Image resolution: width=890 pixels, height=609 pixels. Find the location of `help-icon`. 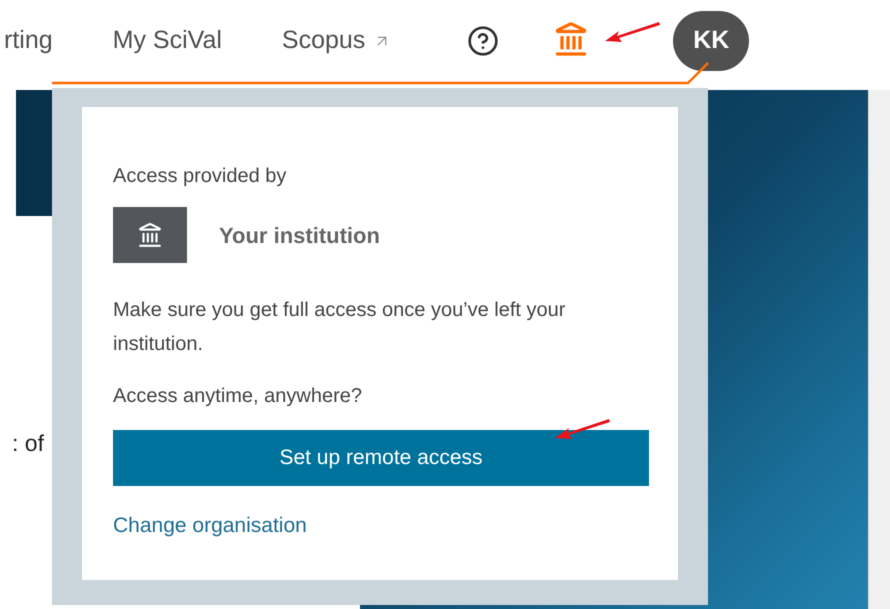

help-icon is located at coordinates (483, 41).